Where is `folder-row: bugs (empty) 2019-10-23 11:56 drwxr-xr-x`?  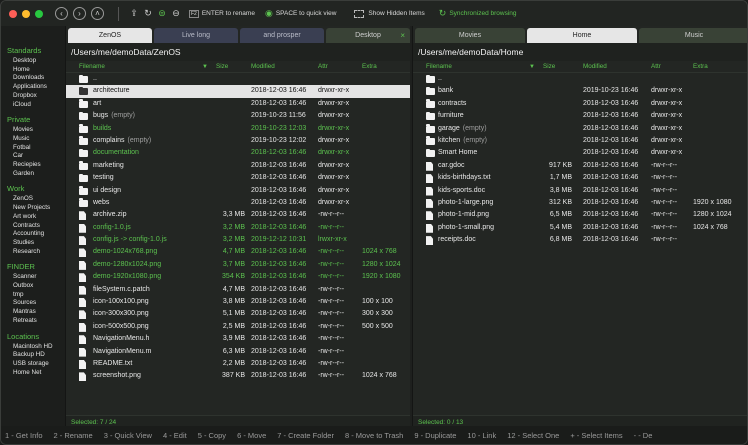 folder-row: bugs (empty) 2019-10-23 11:56 drwxr-xr-x is located at coordinates (238, 116).